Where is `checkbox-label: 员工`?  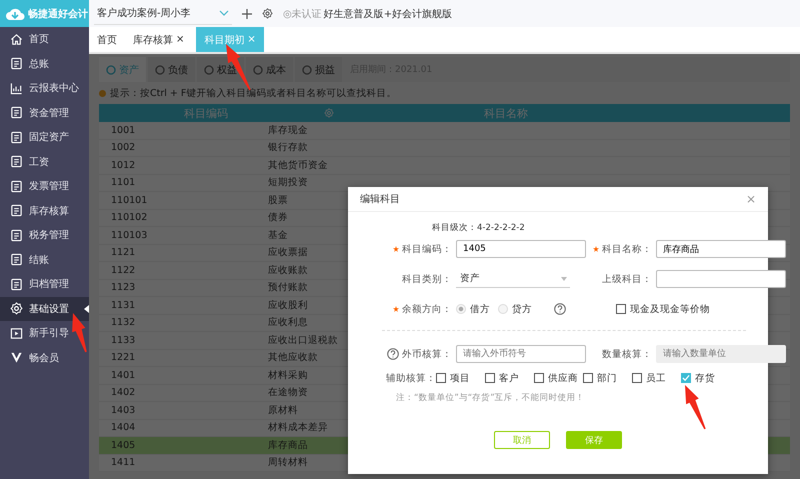
checkbox-label: 员工 is located at coordinates (656, 378).